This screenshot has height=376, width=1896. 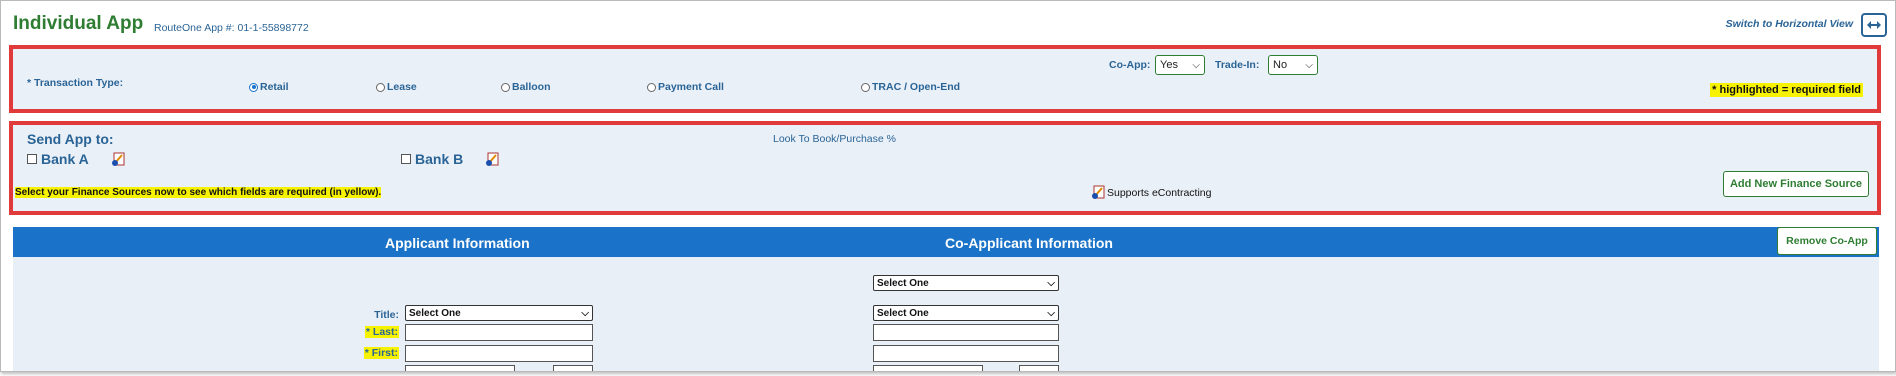 What do you see at coordinates (499, 353) in the screenshot?
I see `applicant-first-name-input` at bounding box center [499, 353].